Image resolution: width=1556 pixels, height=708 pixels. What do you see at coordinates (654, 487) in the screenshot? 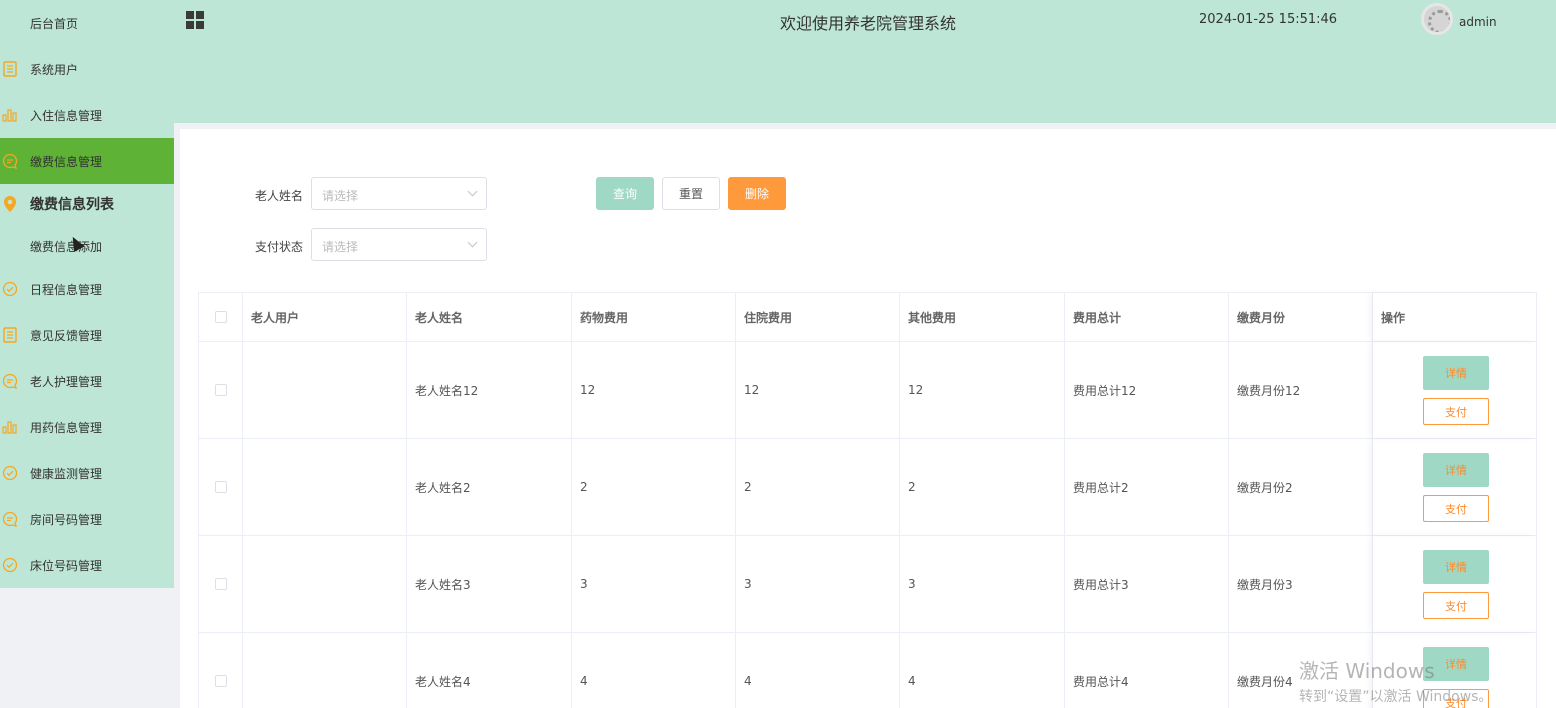
I see `cell-drug: 2` at bounding box center [654, 487].